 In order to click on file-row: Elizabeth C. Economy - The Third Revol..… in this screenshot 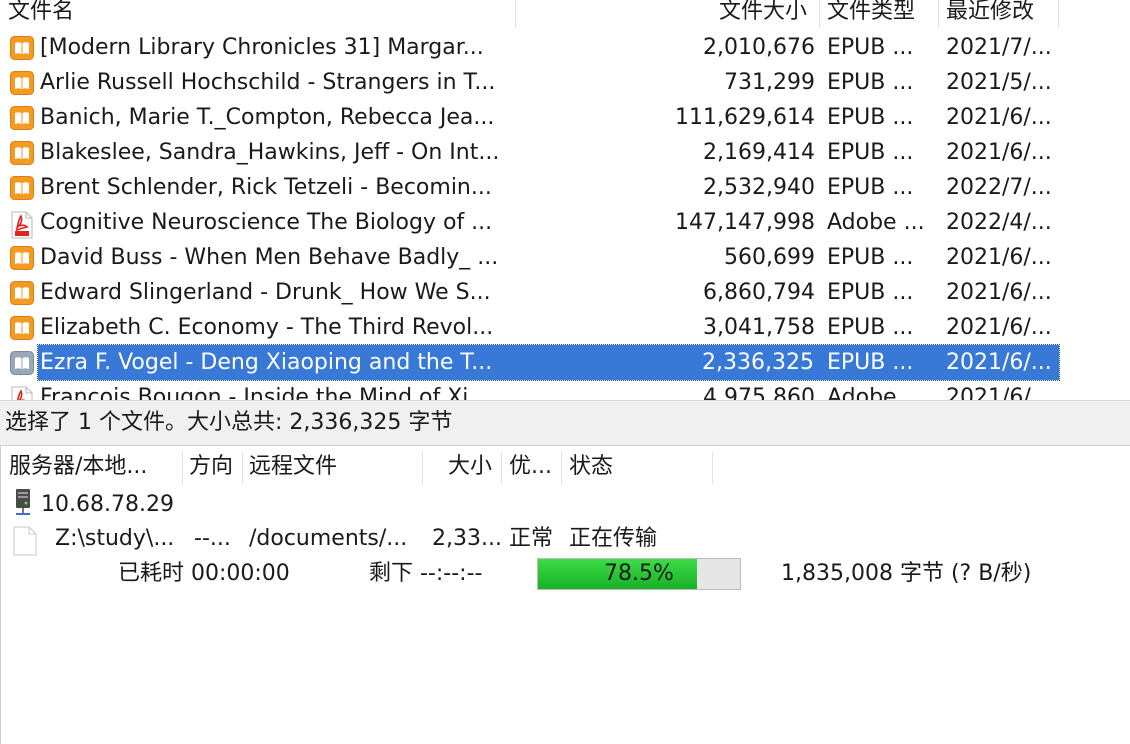, I will do `click(530, 327)`.